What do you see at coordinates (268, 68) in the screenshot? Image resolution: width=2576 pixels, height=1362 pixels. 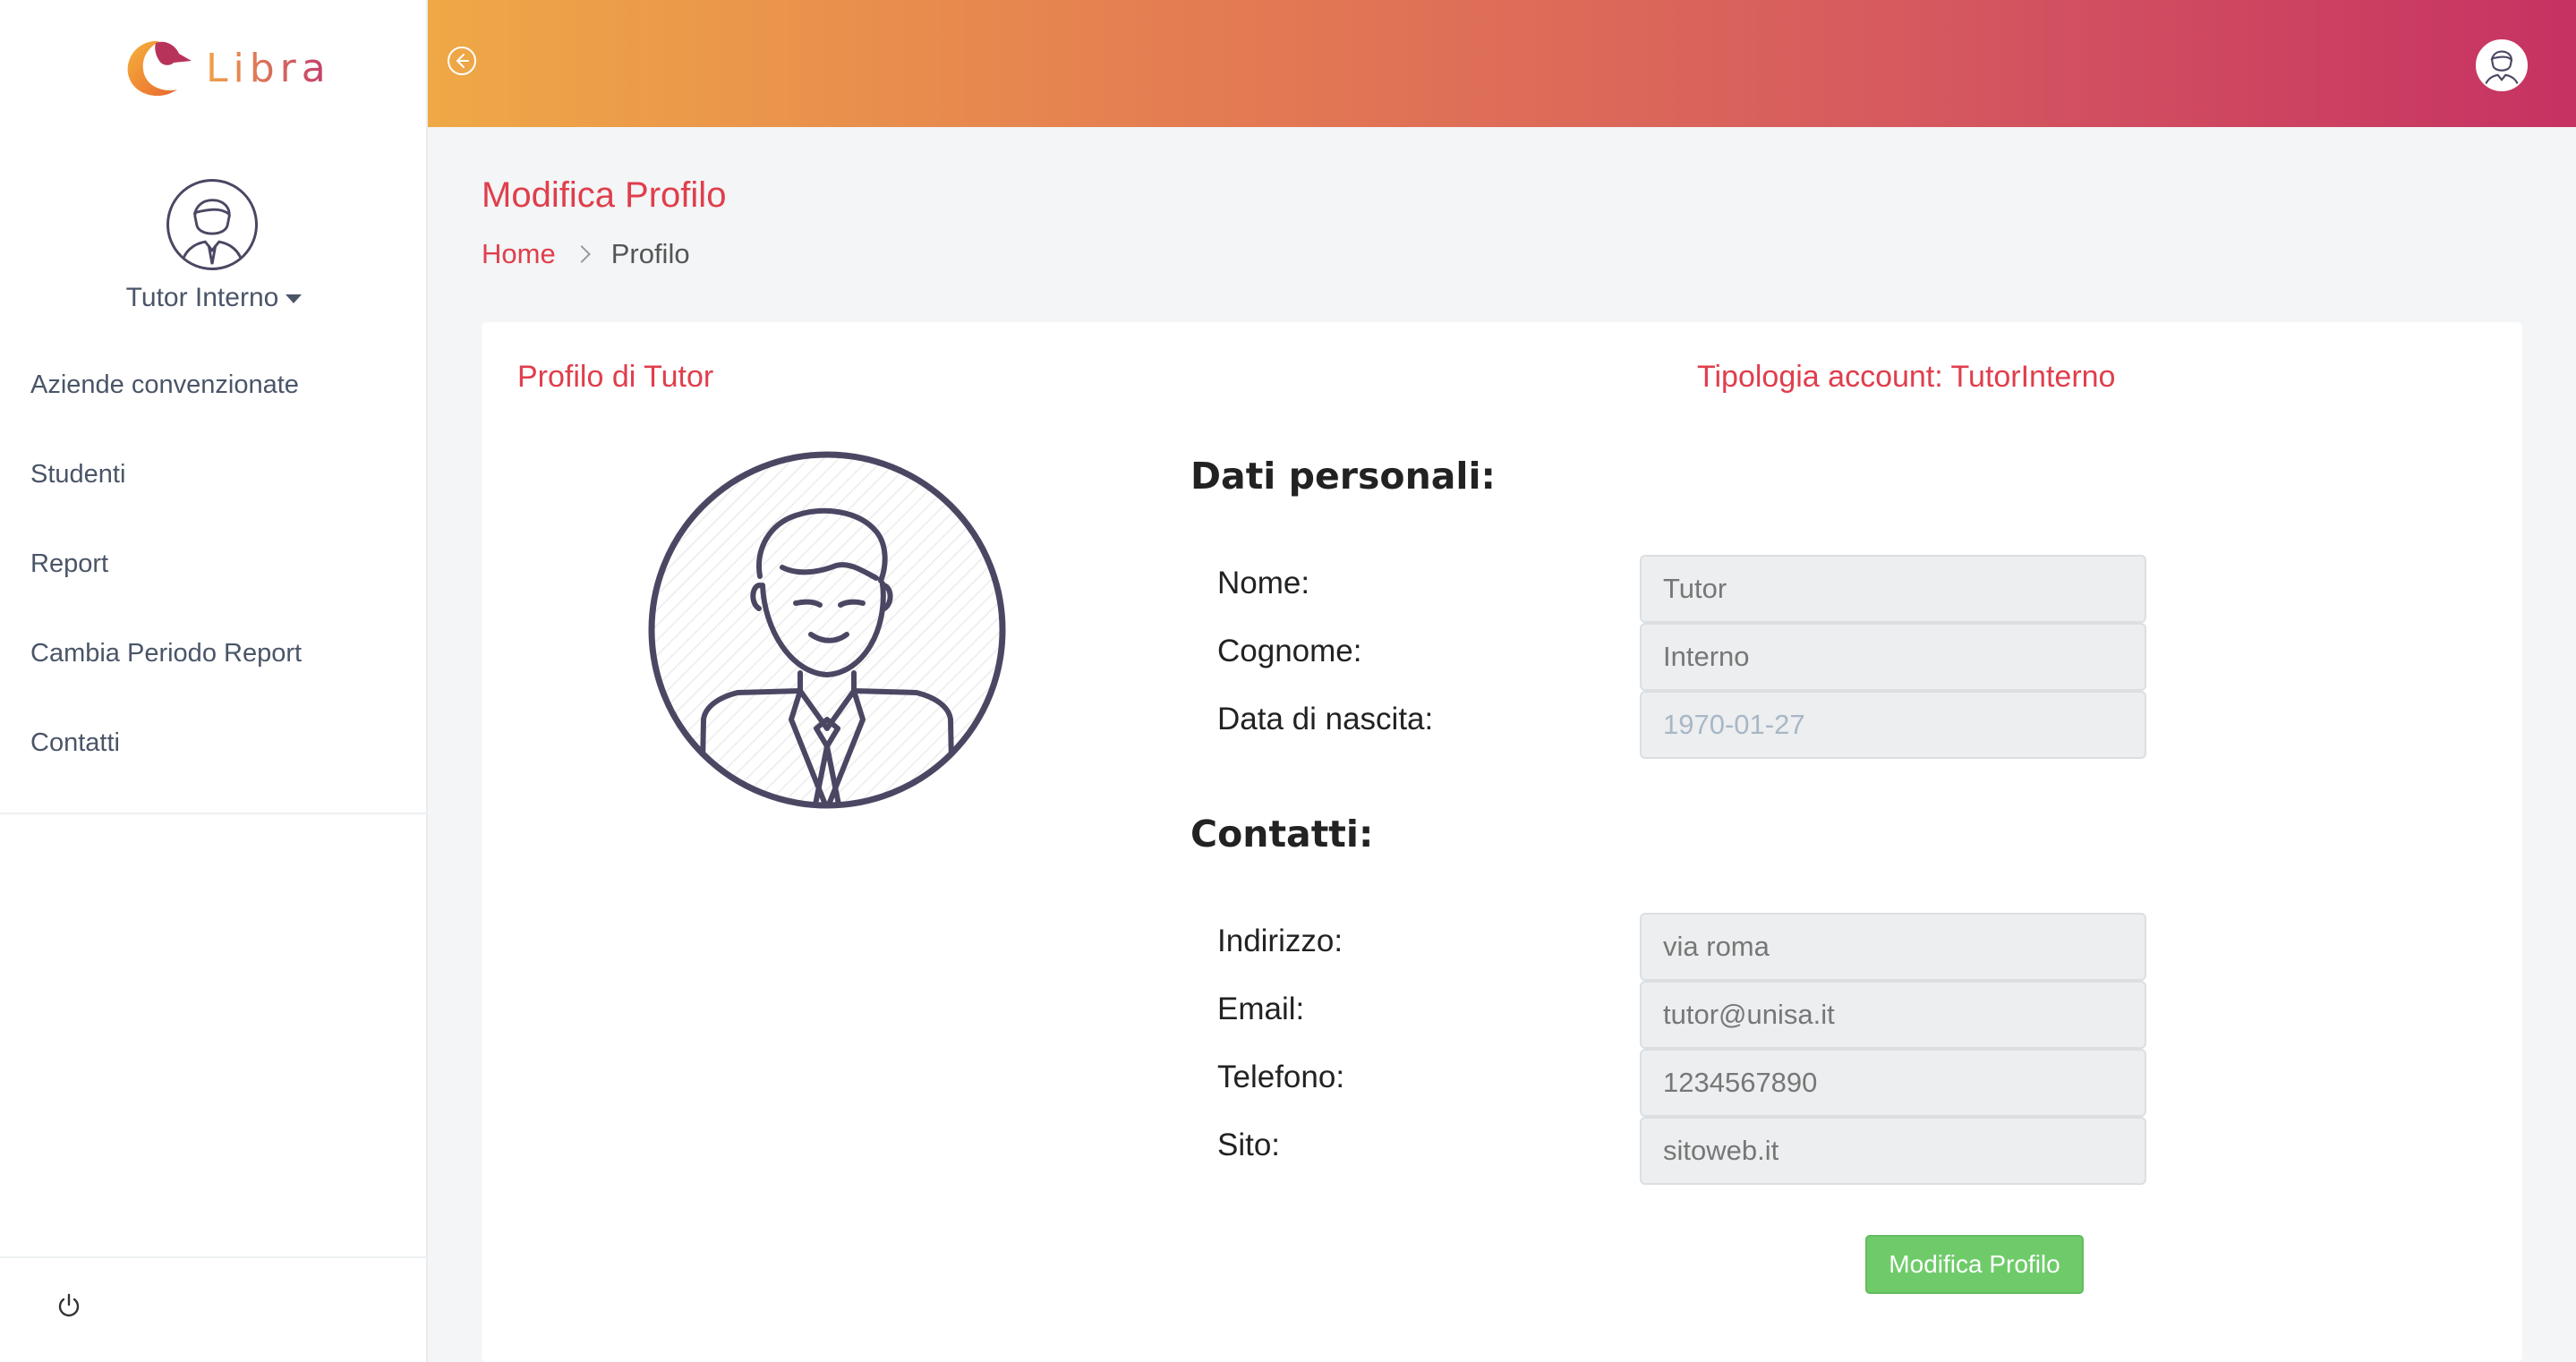 I see `logo-text: Libra` at bounding box center [268, 68].